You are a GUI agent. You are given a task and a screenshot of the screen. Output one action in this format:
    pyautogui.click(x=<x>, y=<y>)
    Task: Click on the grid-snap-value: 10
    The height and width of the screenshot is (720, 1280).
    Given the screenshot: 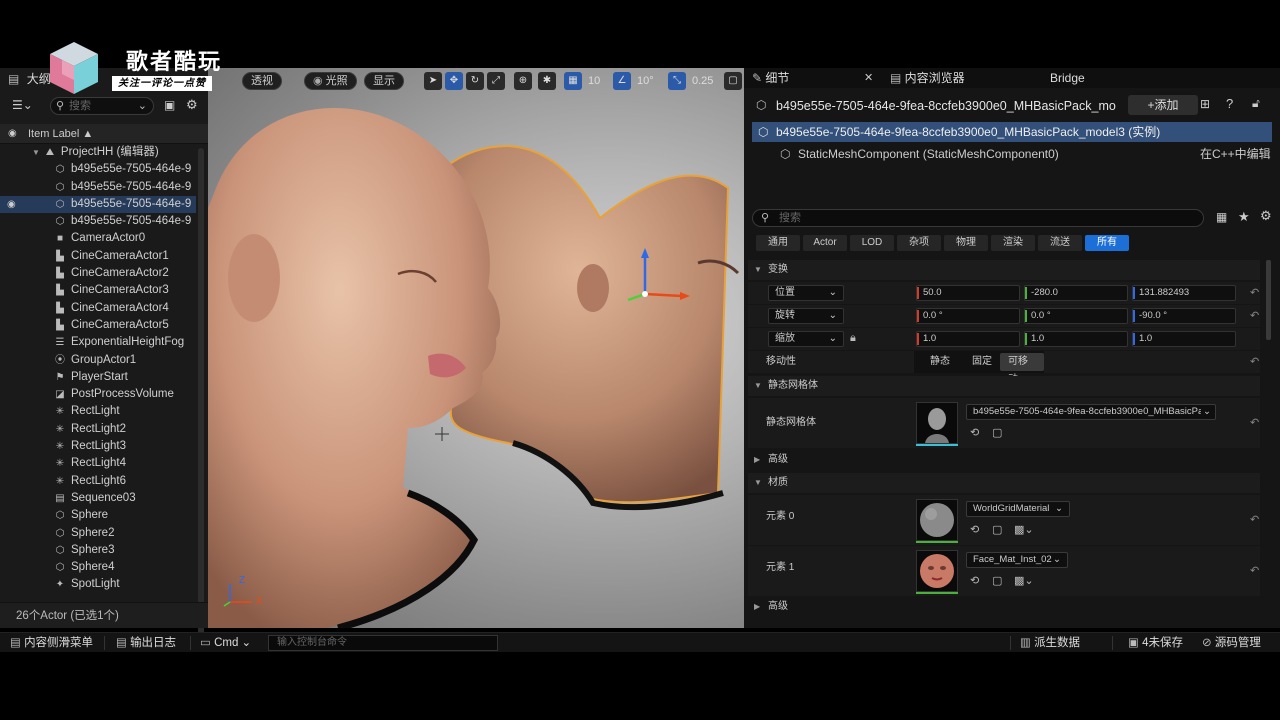 What is the action you would take?
    pyautogui.click(x=594, y=81)
    